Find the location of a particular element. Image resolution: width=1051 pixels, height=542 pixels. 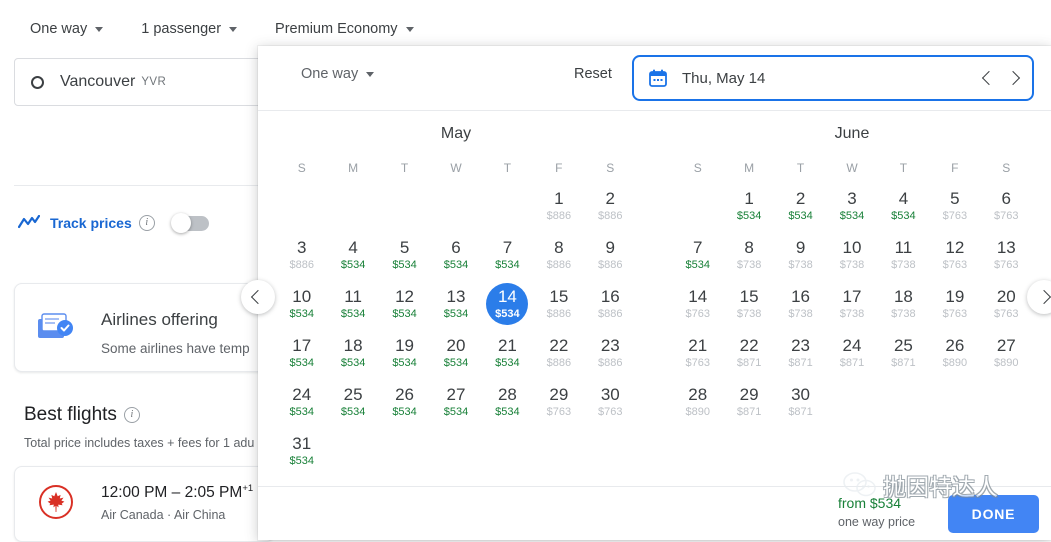

calendar-day-cell: 26 $534 is located at coordinates (404, 401).